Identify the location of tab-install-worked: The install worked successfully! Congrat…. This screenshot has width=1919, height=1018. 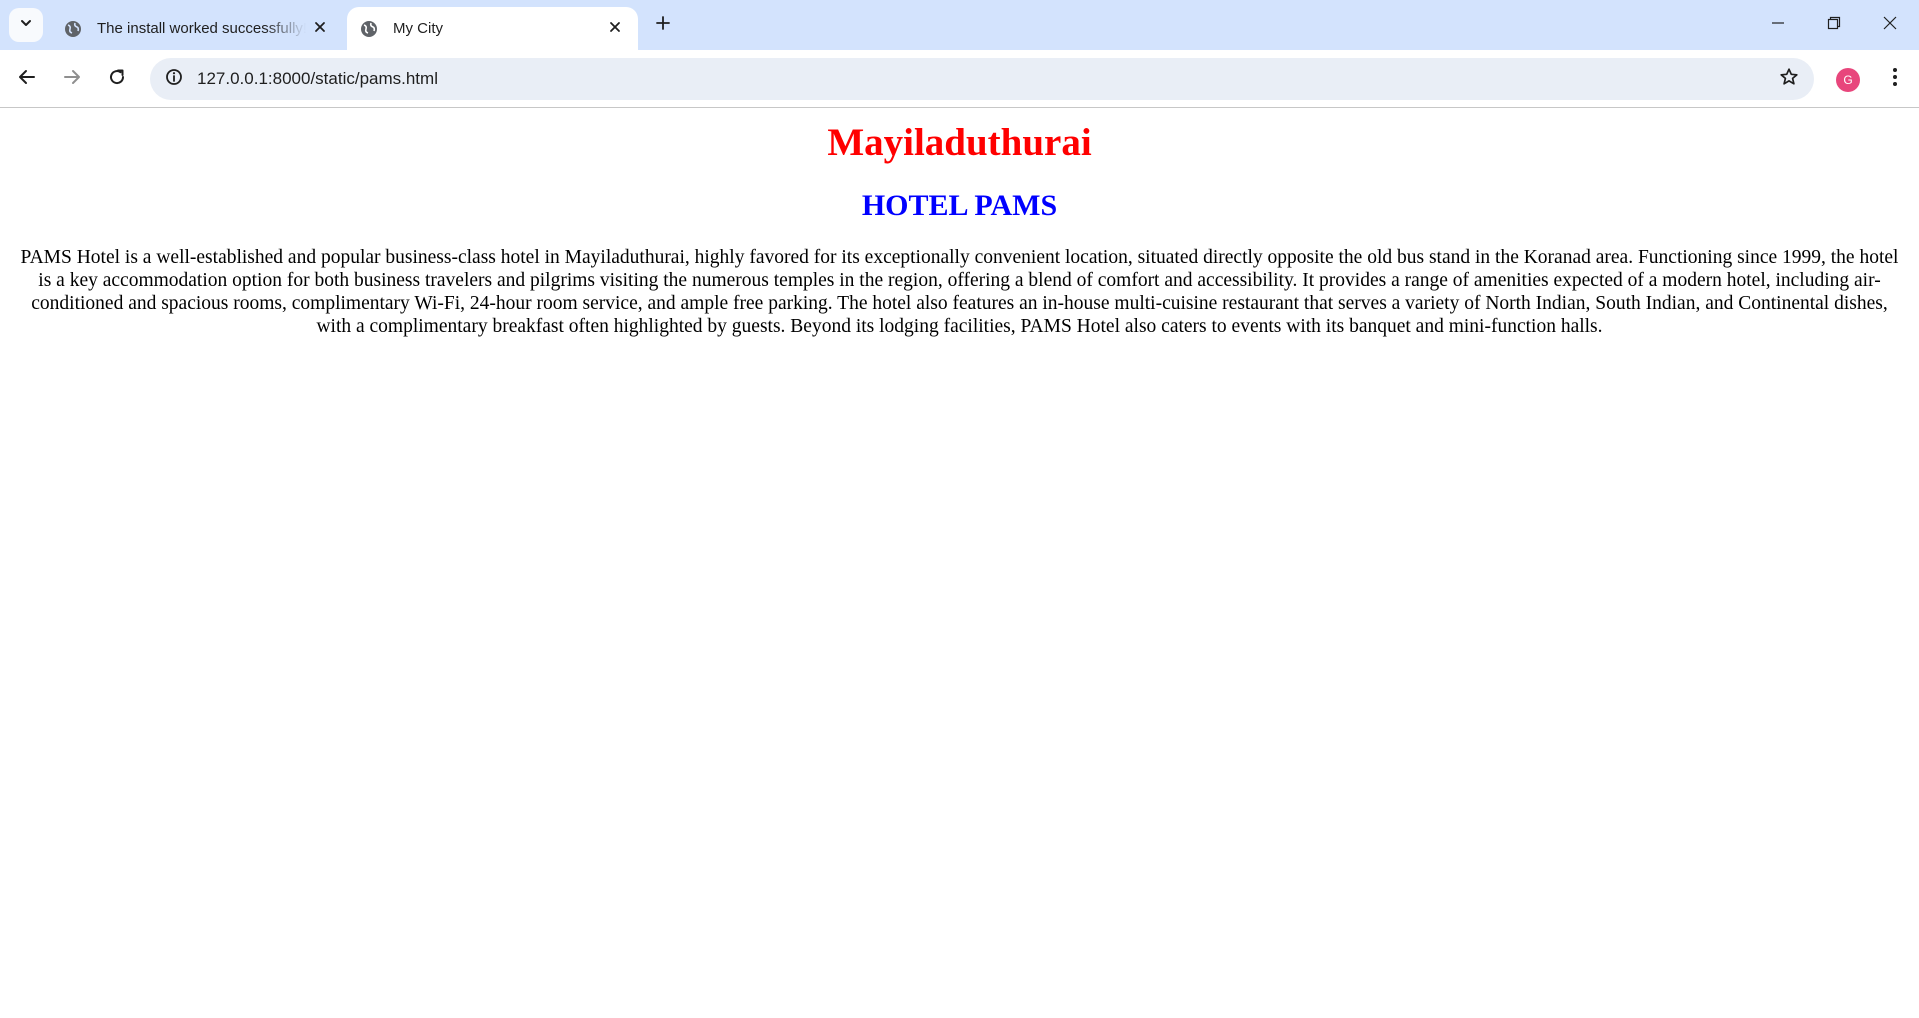
(196, 28).